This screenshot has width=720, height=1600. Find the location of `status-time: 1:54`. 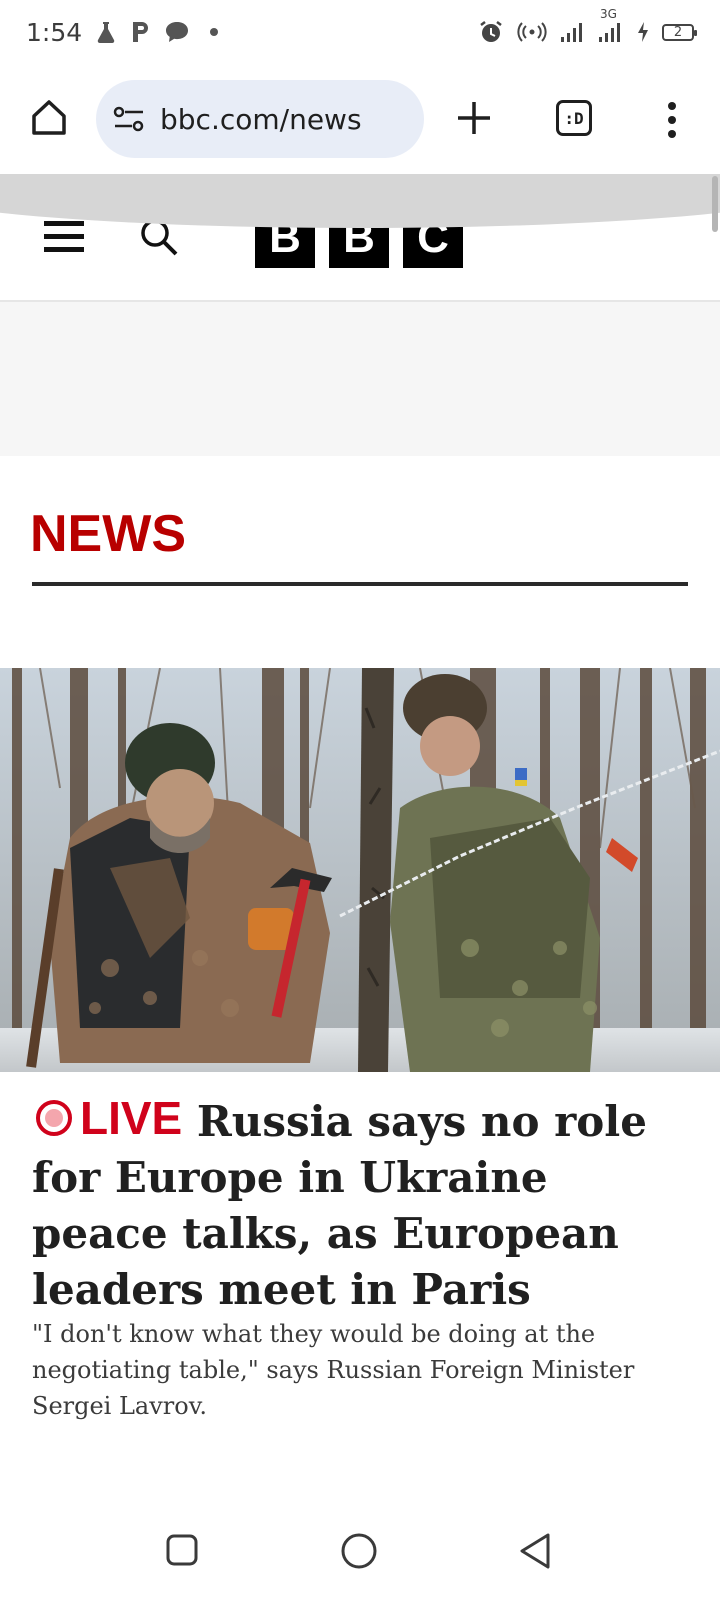

status-time: 1:54 is located at coordinates (54, 32).